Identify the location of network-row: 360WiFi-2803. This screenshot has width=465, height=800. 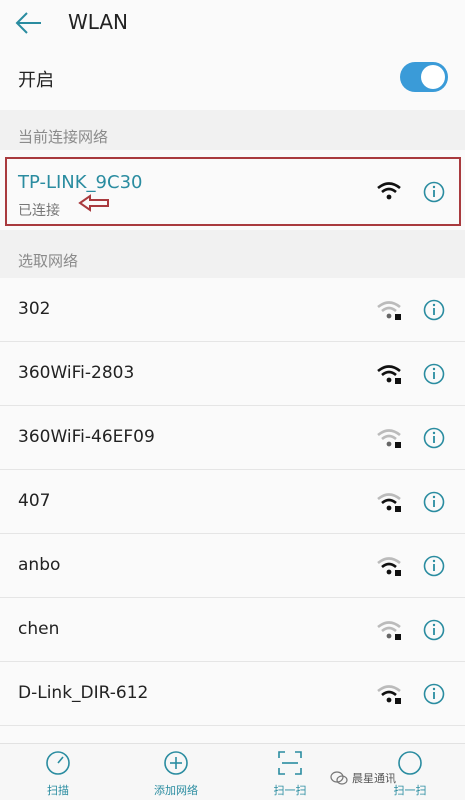
(232, 374).